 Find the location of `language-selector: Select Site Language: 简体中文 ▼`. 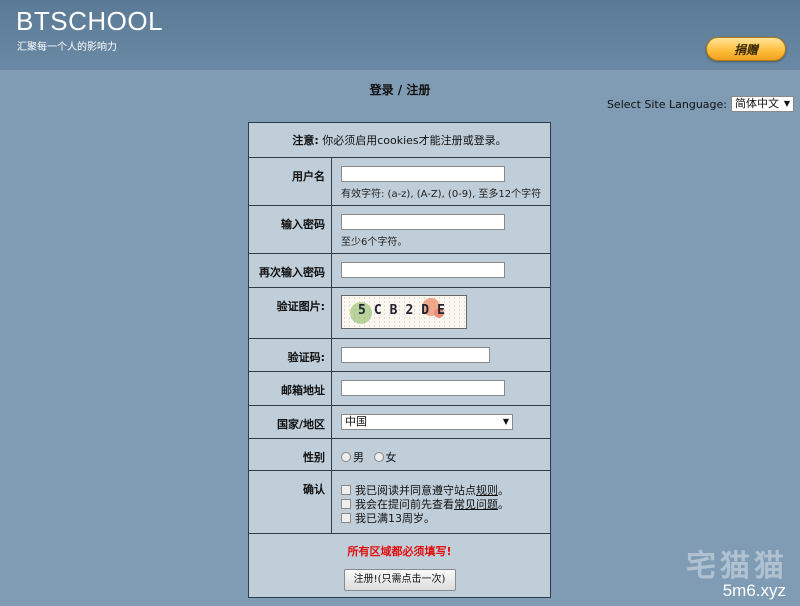

language-selector: Select Site Language: 简体中文 ▼ is located at coordinates (700, 104).